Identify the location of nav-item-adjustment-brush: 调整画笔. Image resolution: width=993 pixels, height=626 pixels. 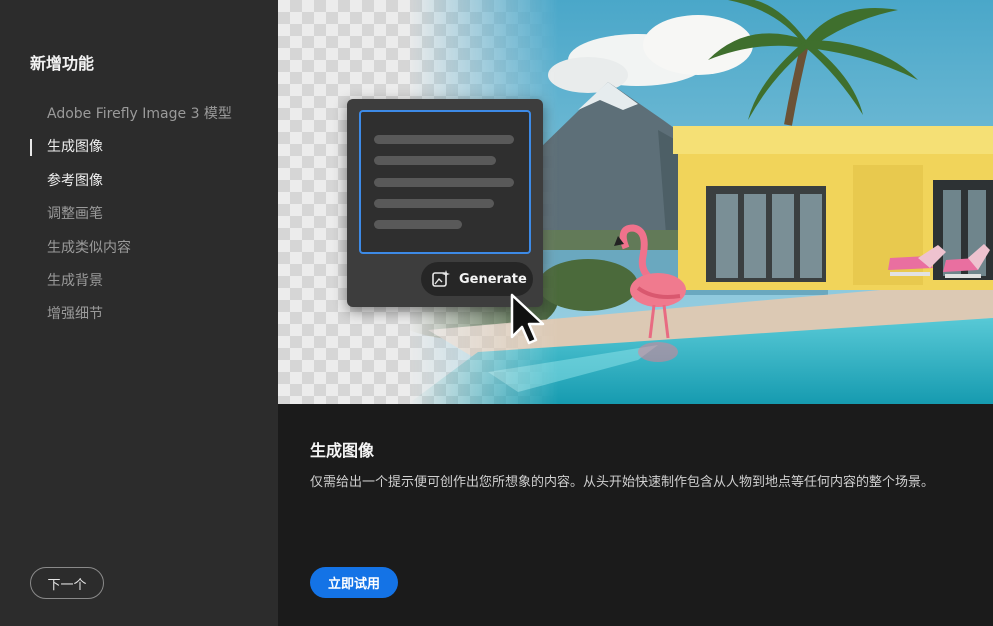
(150, 216).